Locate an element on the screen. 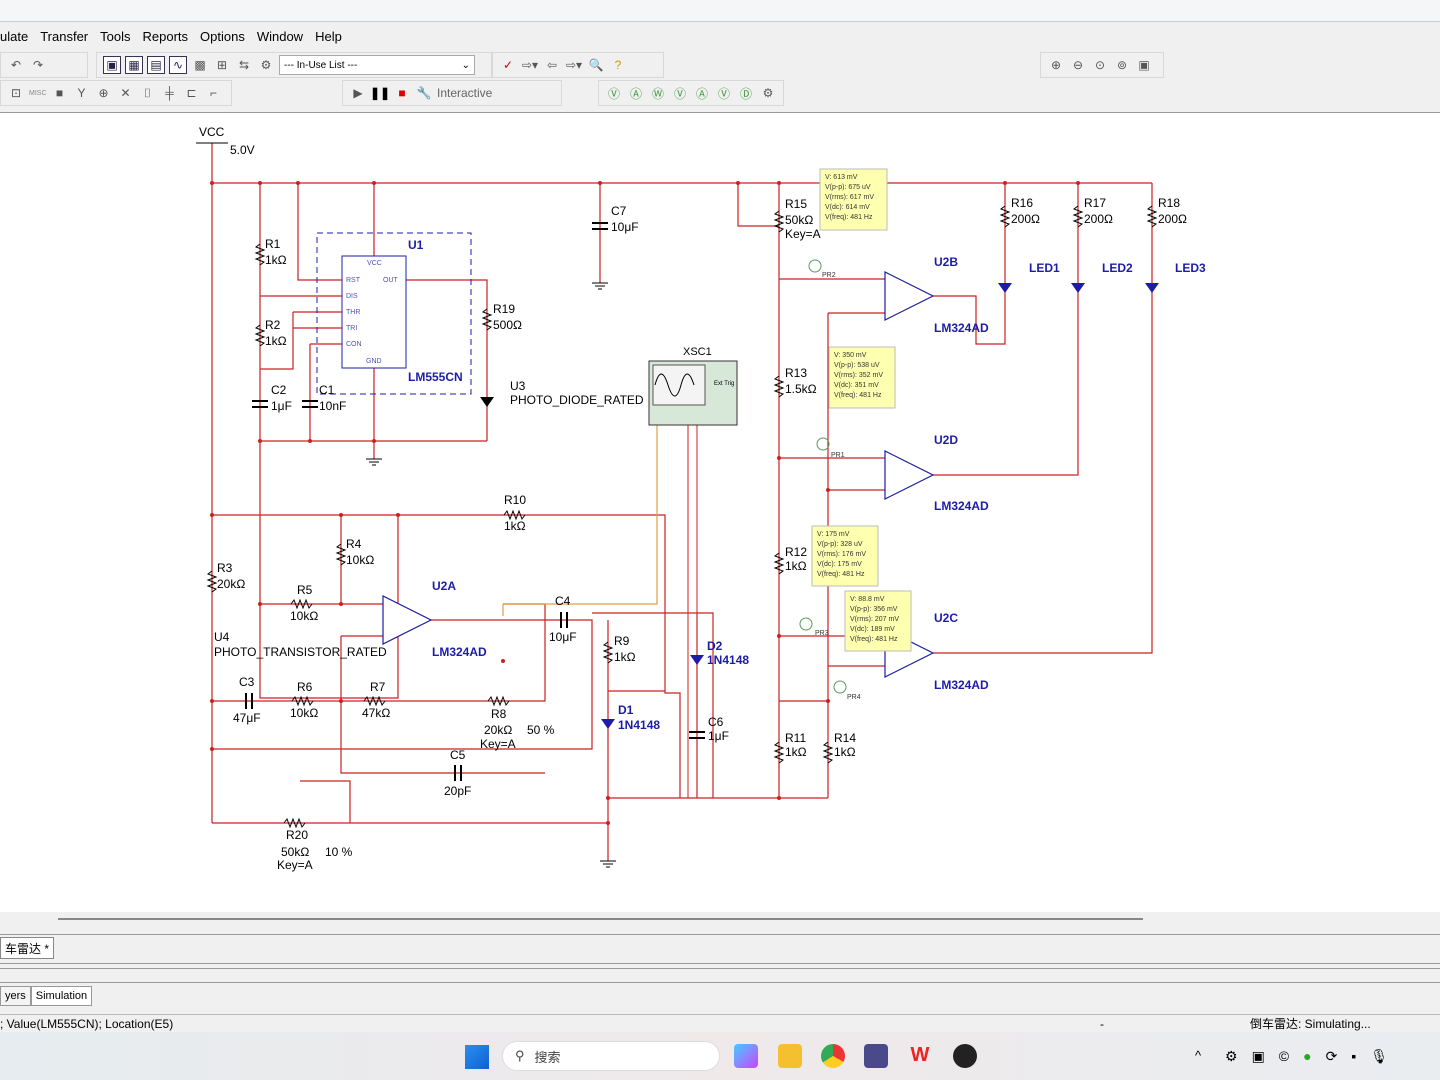  windows-start-icon is located at coordinates (477, 1057).